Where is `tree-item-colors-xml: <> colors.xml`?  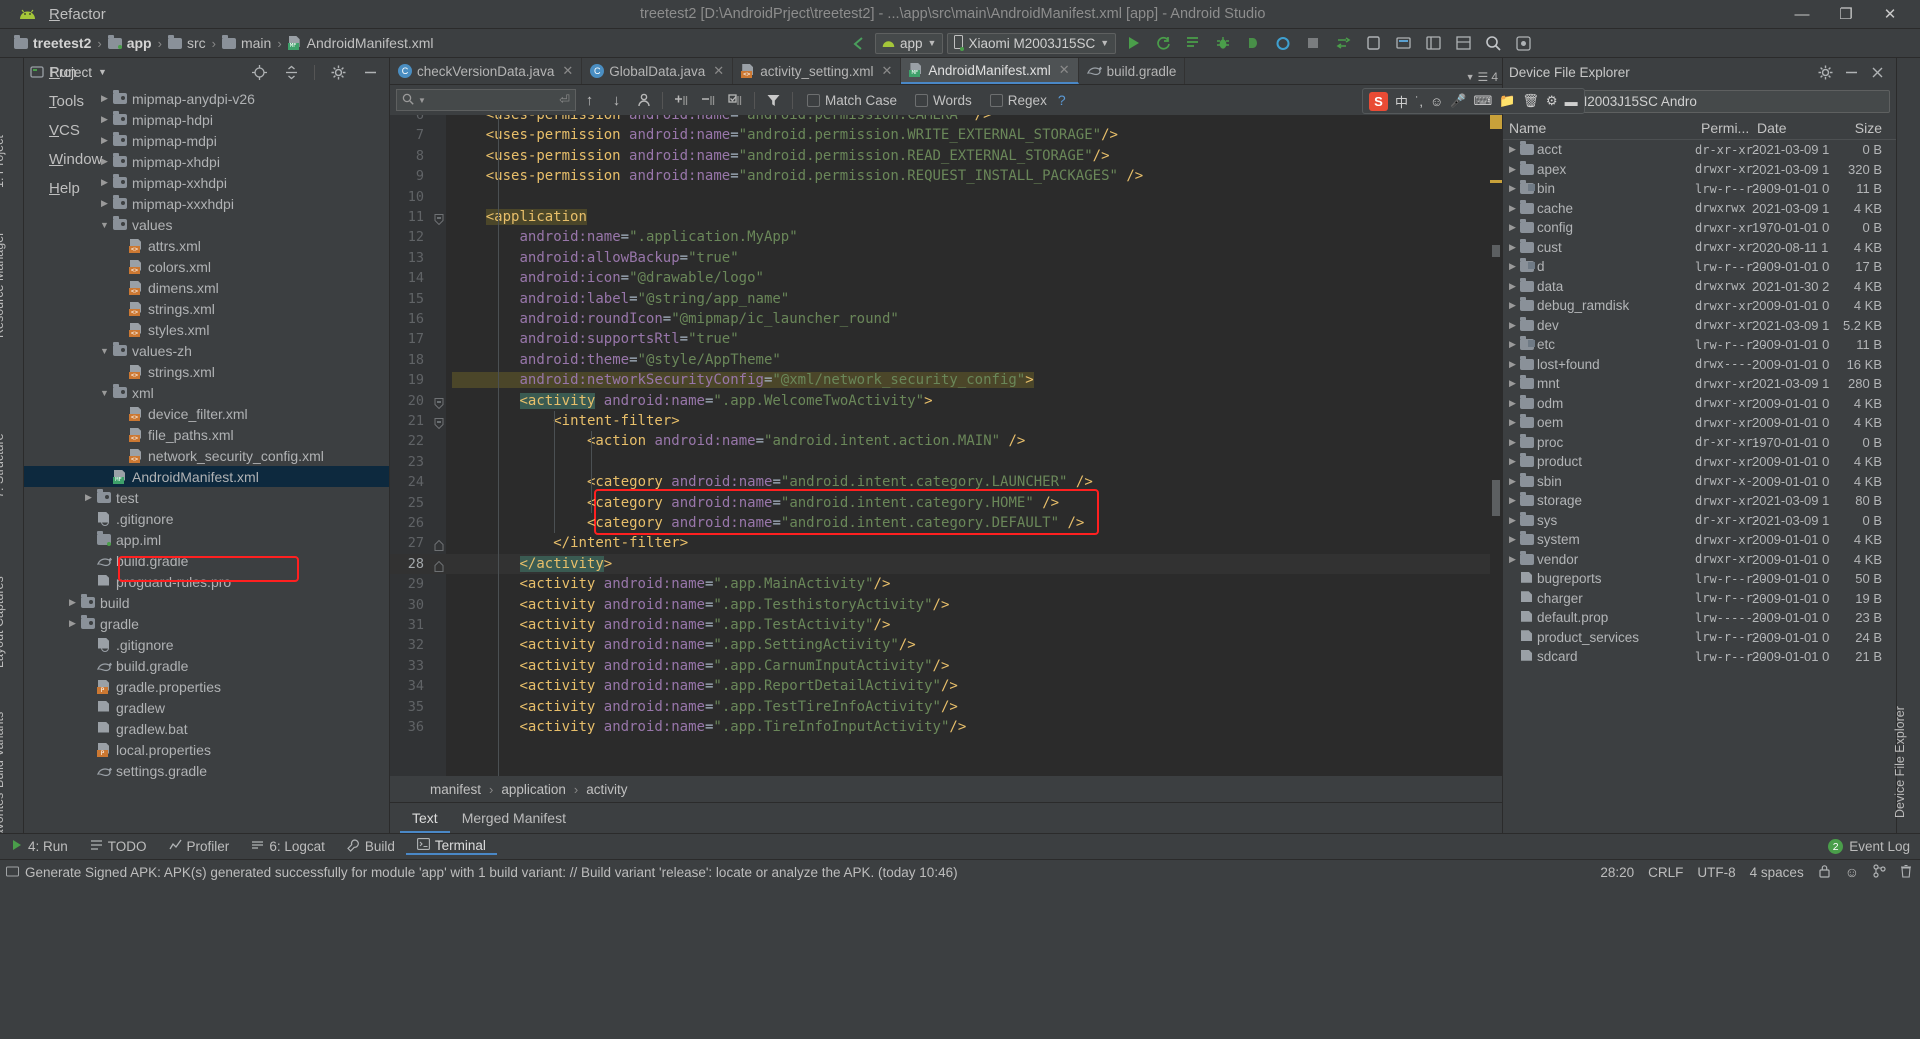 tree-item-colors-xml: <> colors.xml is located at coordinates (206, 266).